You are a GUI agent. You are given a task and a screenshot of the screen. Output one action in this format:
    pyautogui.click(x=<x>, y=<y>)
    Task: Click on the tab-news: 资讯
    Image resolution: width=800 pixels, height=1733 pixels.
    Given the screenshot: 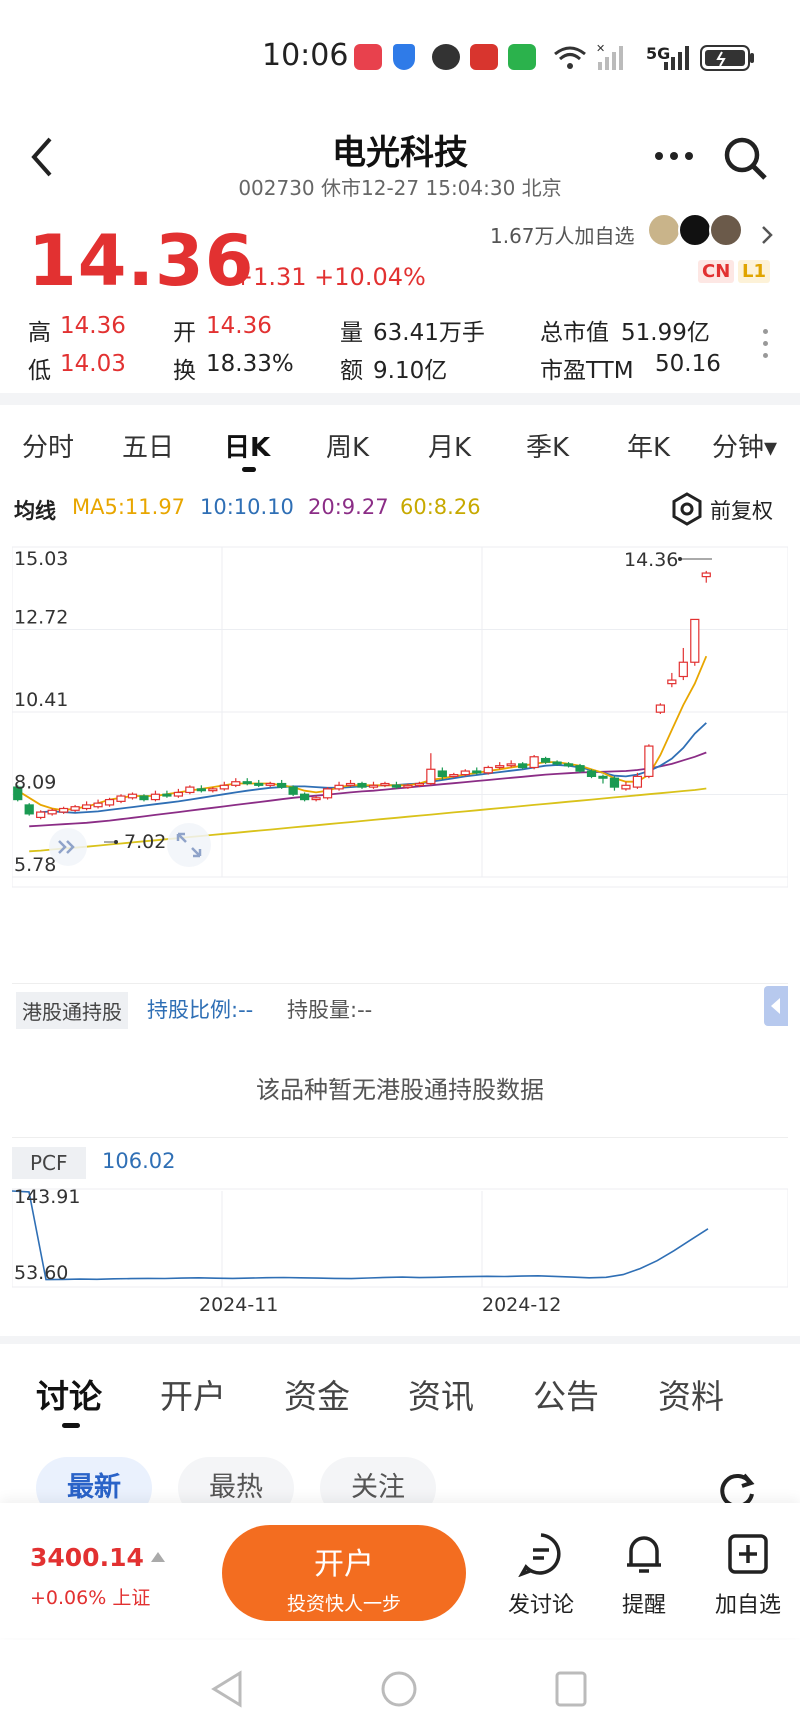 What is the action you would take?
    pyautogui.click(x=441, y=1394)
    